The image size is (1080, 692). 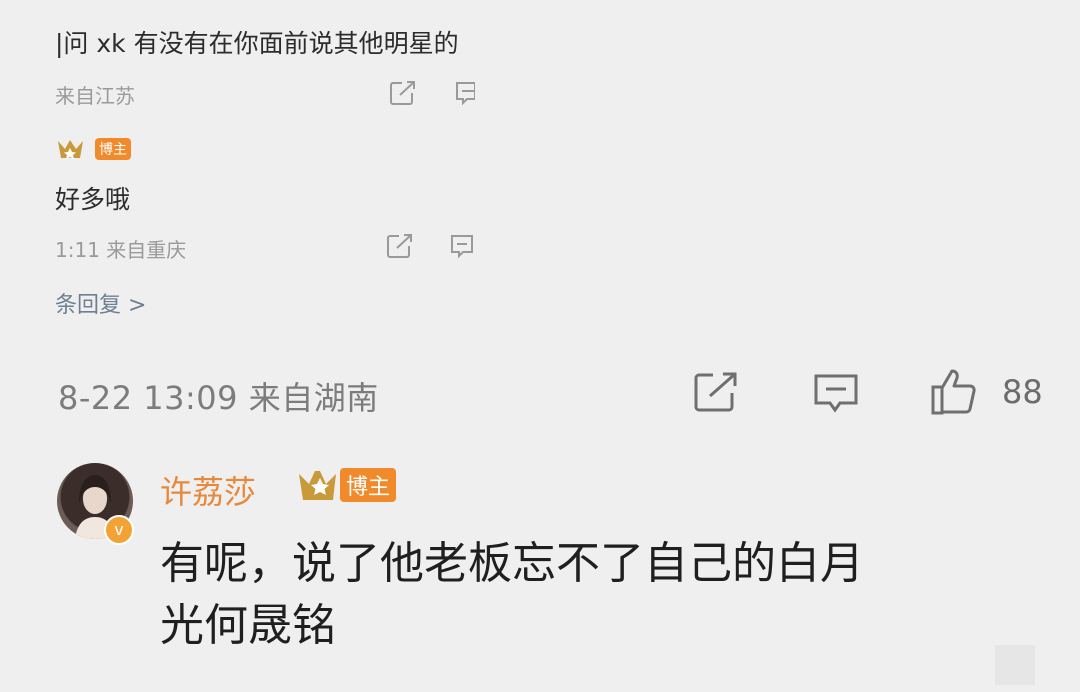 What do you see at coordinates (248, 625) in the screenshot?
I see `comment-text-line2: 光何晟铭` at bounding box center [248, 625].